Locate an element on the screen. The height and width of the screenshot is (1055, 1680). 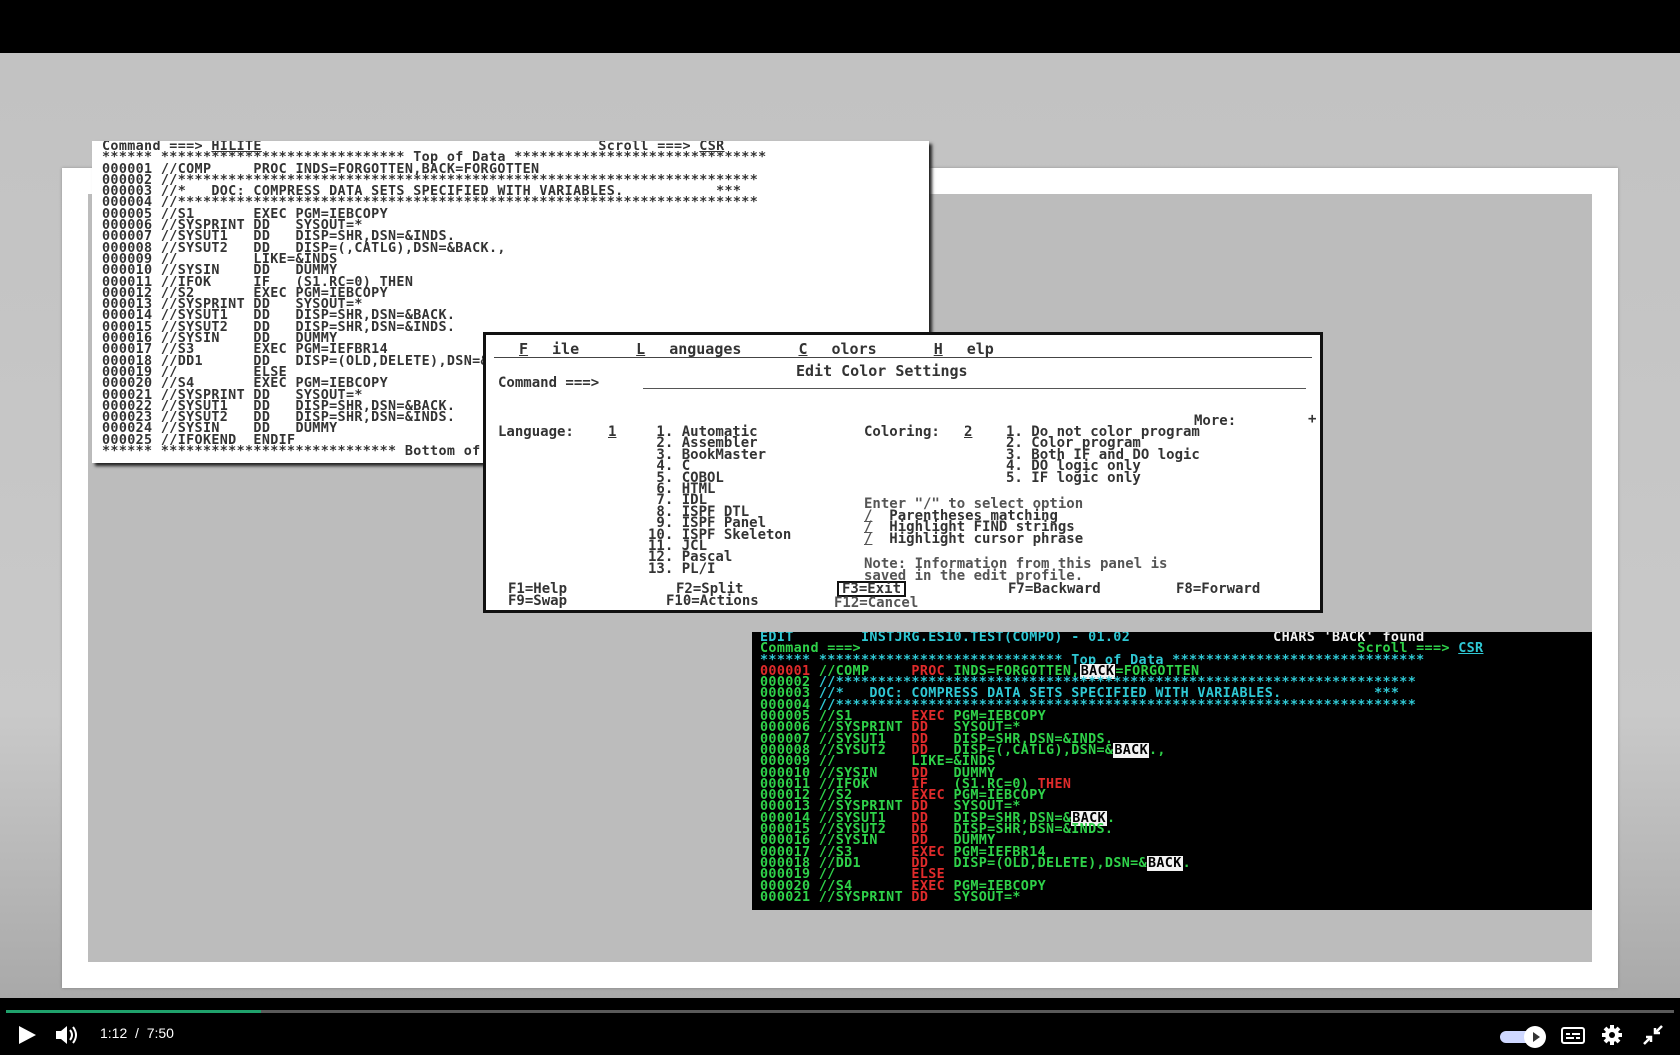
coloring-label: Coloring: is located at coordinates (902, 432).